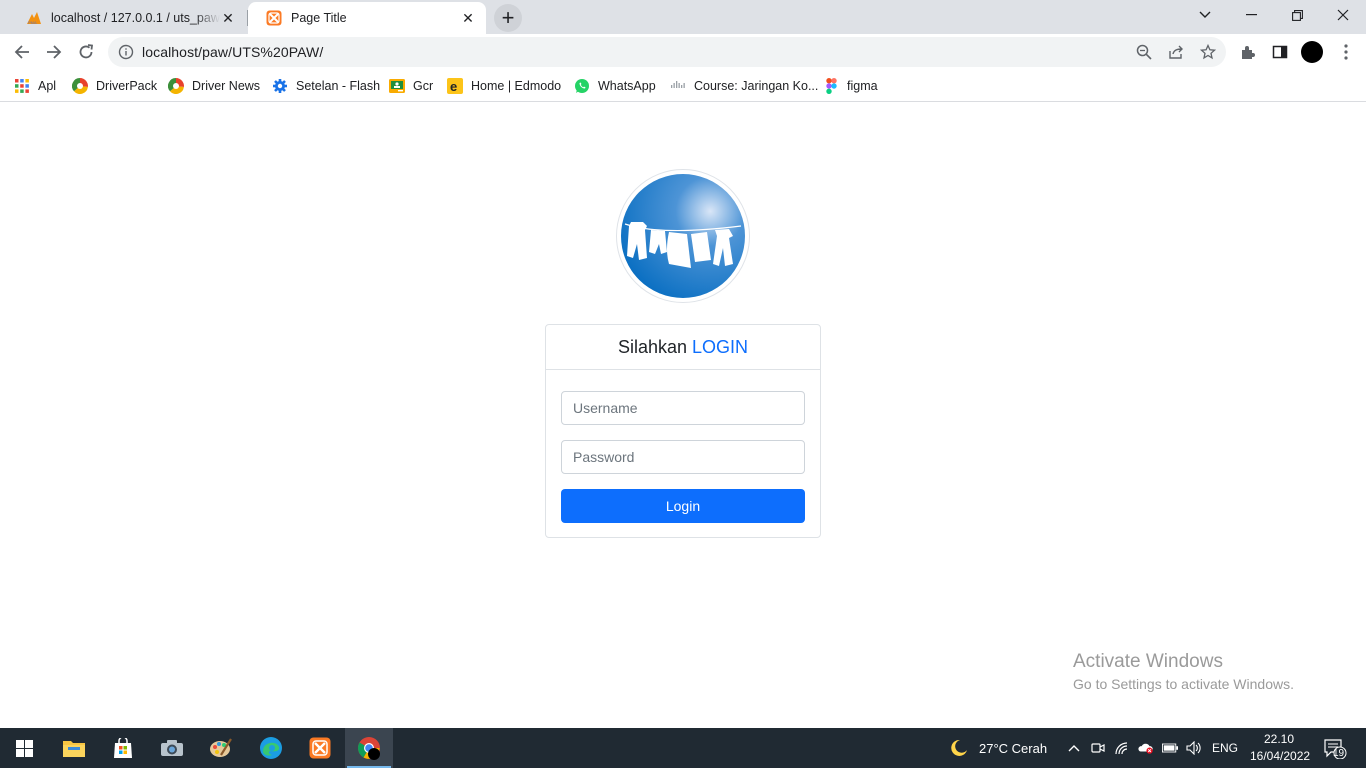  Describe the element at coordinates (1339, 753) in the screenshot. I see `notification-count: 19` at that location.